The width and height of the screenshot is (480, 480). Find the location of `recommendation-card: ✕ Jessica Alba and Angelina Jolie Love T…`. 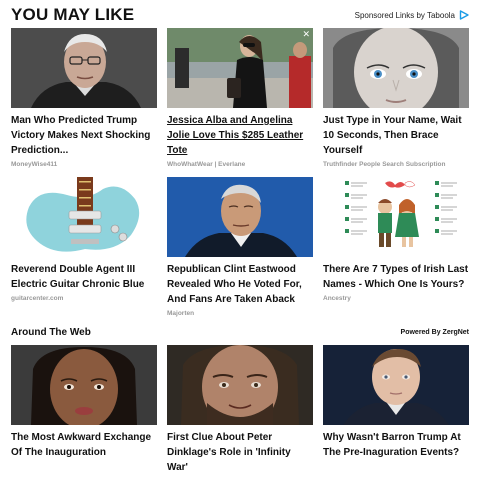

recommendation-card: ✕ Jessica Alba and Angelina Jolie Love T… is located at coordinates (240, 98).